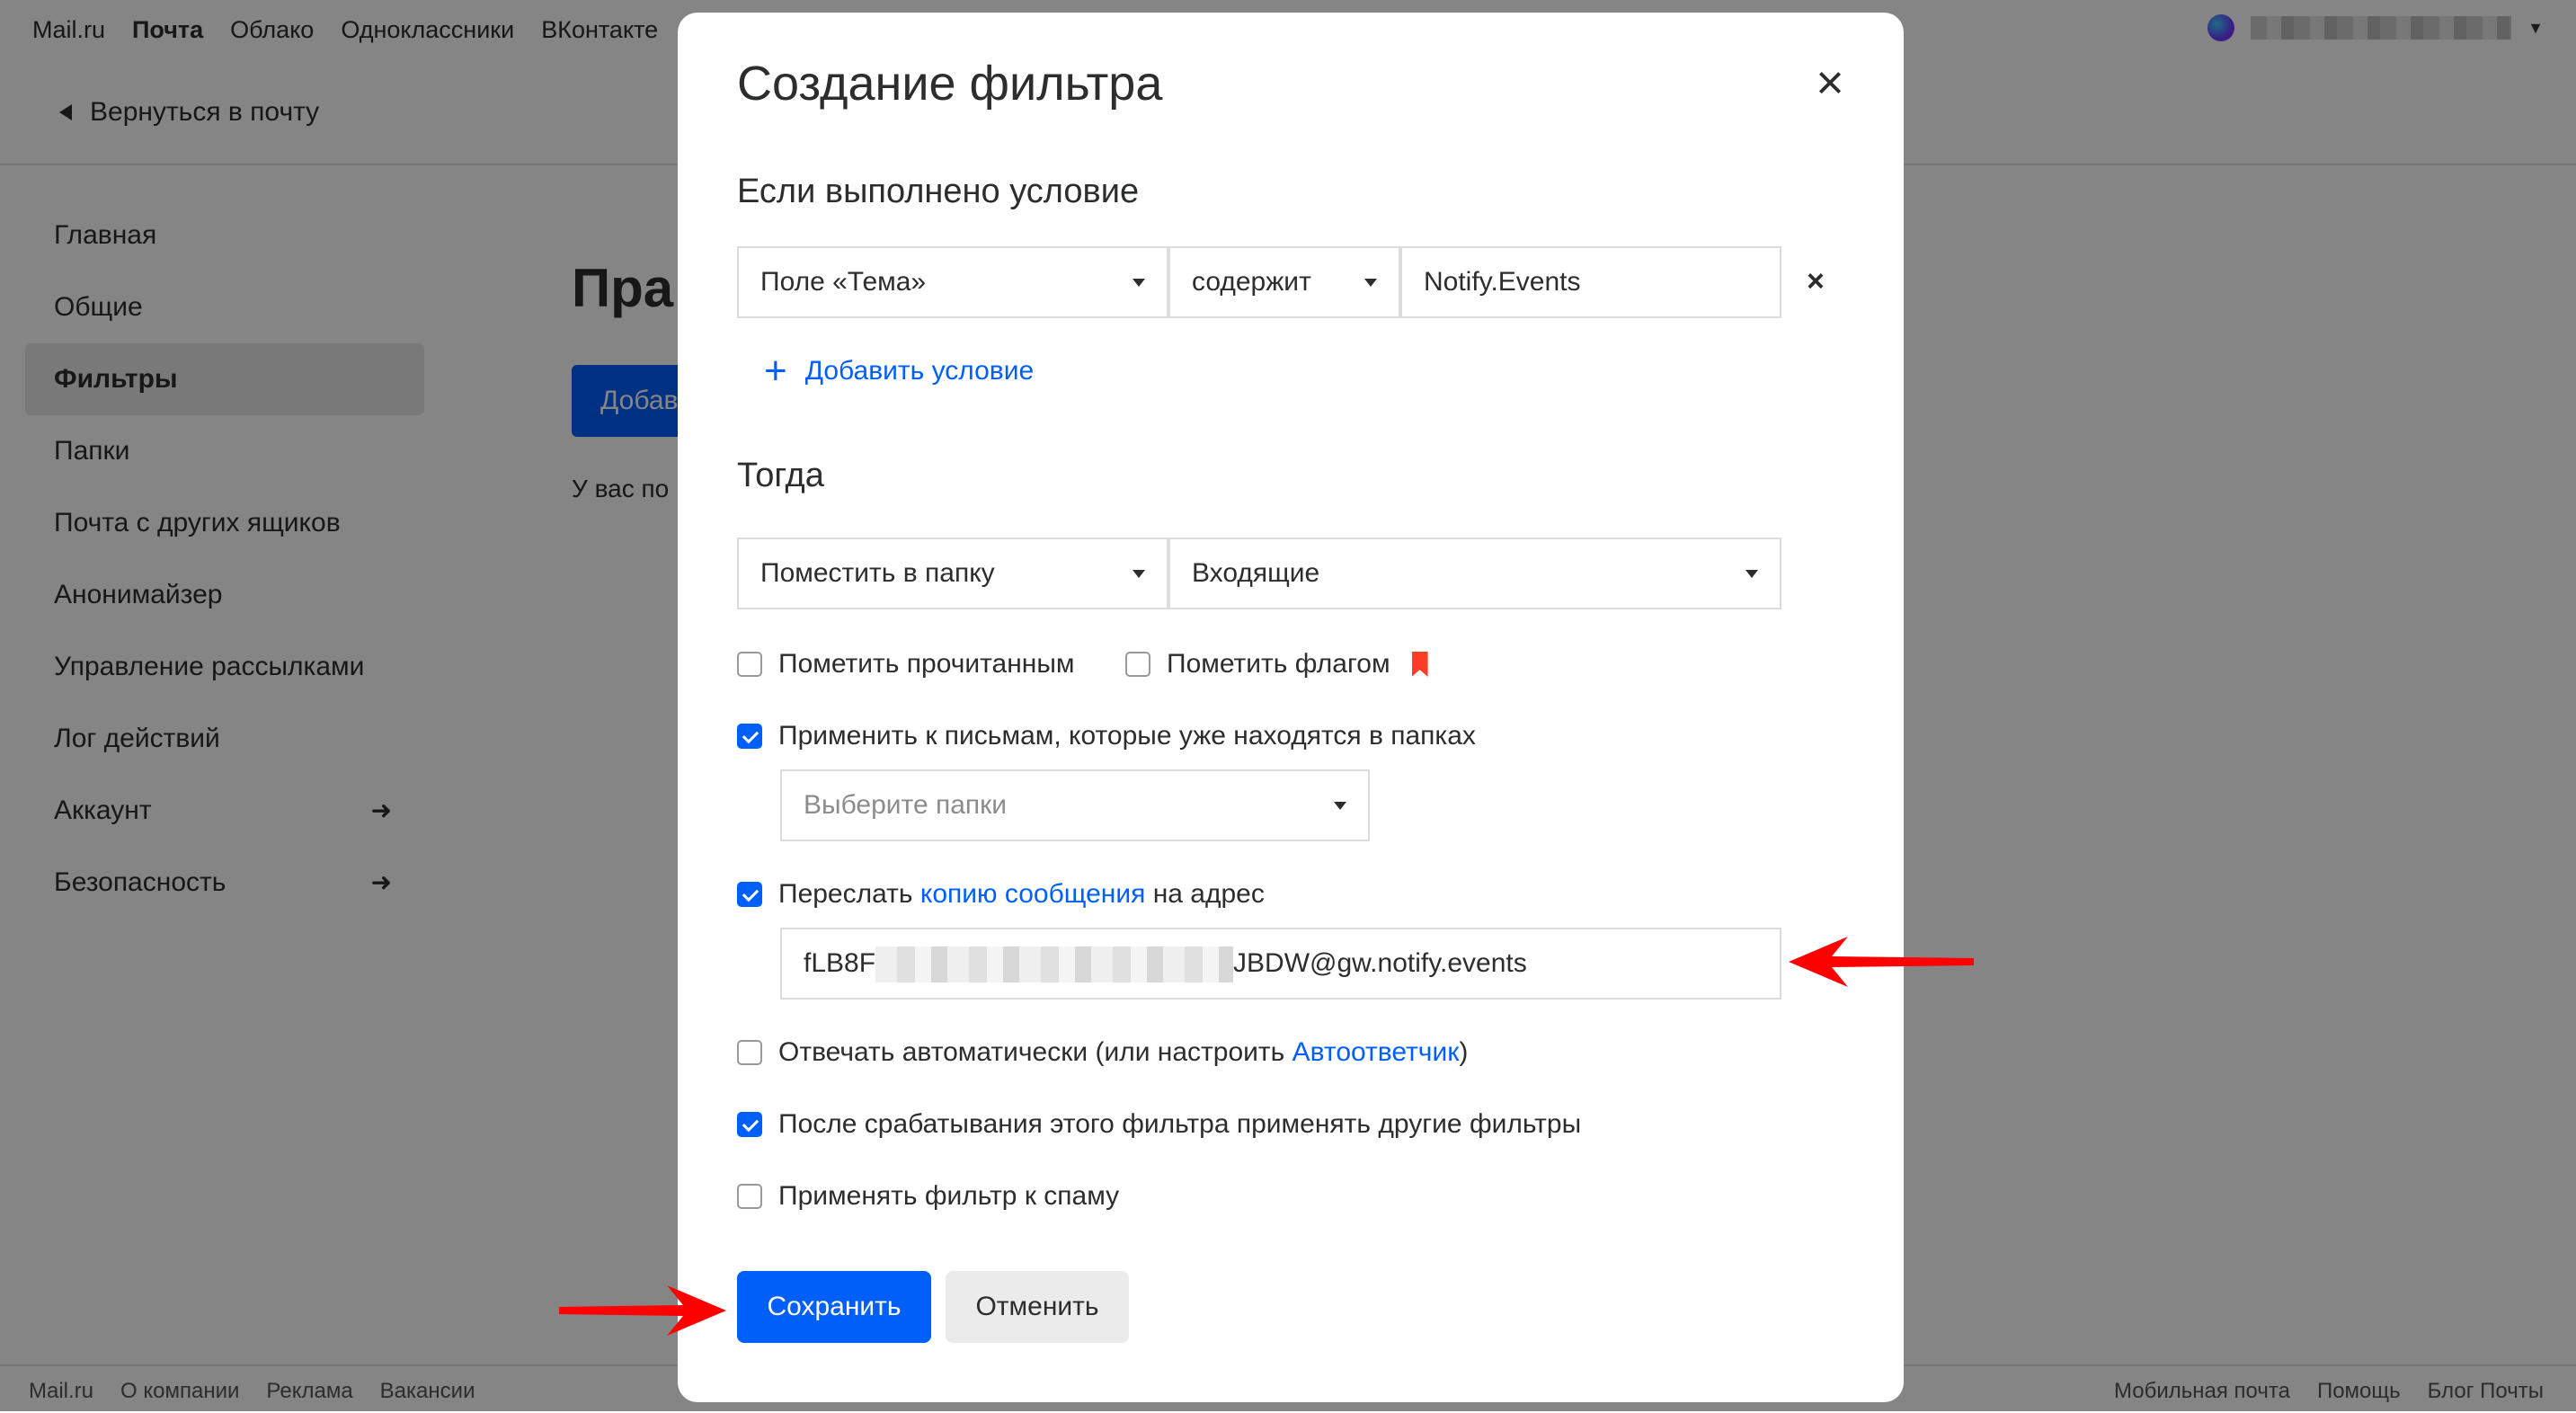  What do you see at coordinates (950, 84) in the screenshot?
I see `dialog-title: Создание фильтра` at bounding box center [950, 84].